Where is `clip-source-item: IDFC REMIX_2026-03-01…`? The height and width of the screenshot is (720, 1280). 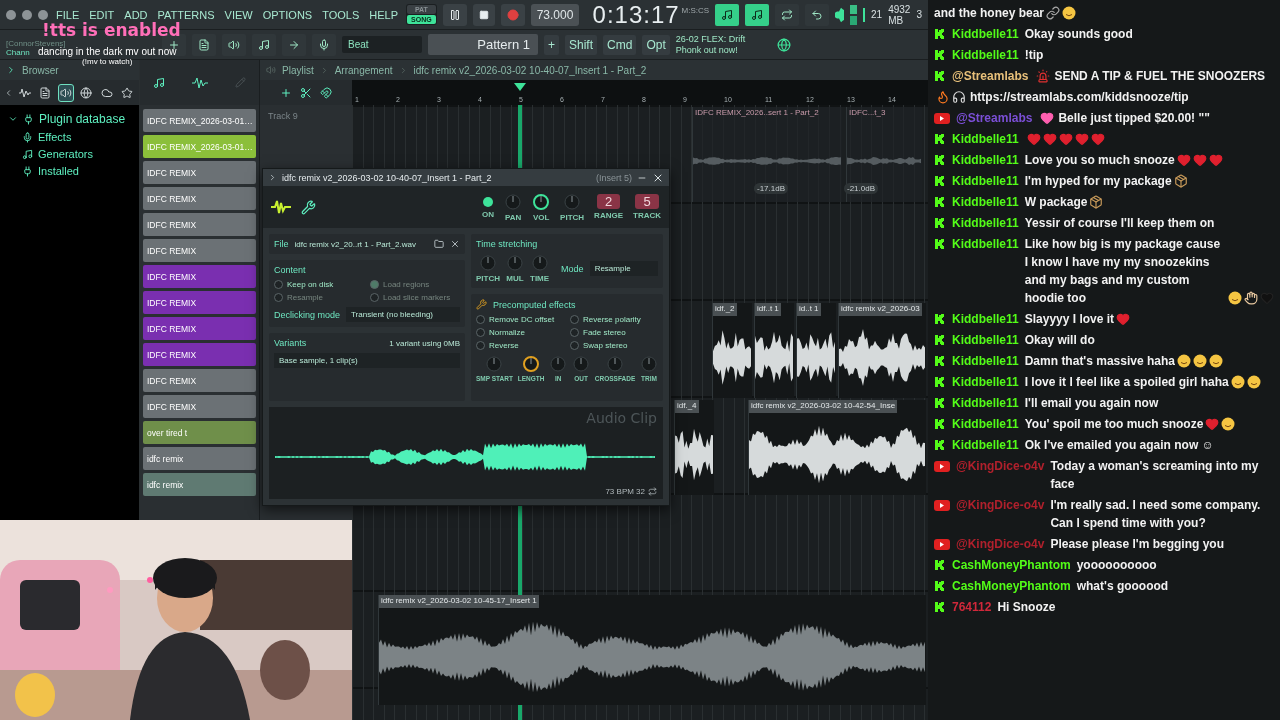
clip-source-item: IDFC REMIX_2026-03-01… is located at coordinates (199, 120).